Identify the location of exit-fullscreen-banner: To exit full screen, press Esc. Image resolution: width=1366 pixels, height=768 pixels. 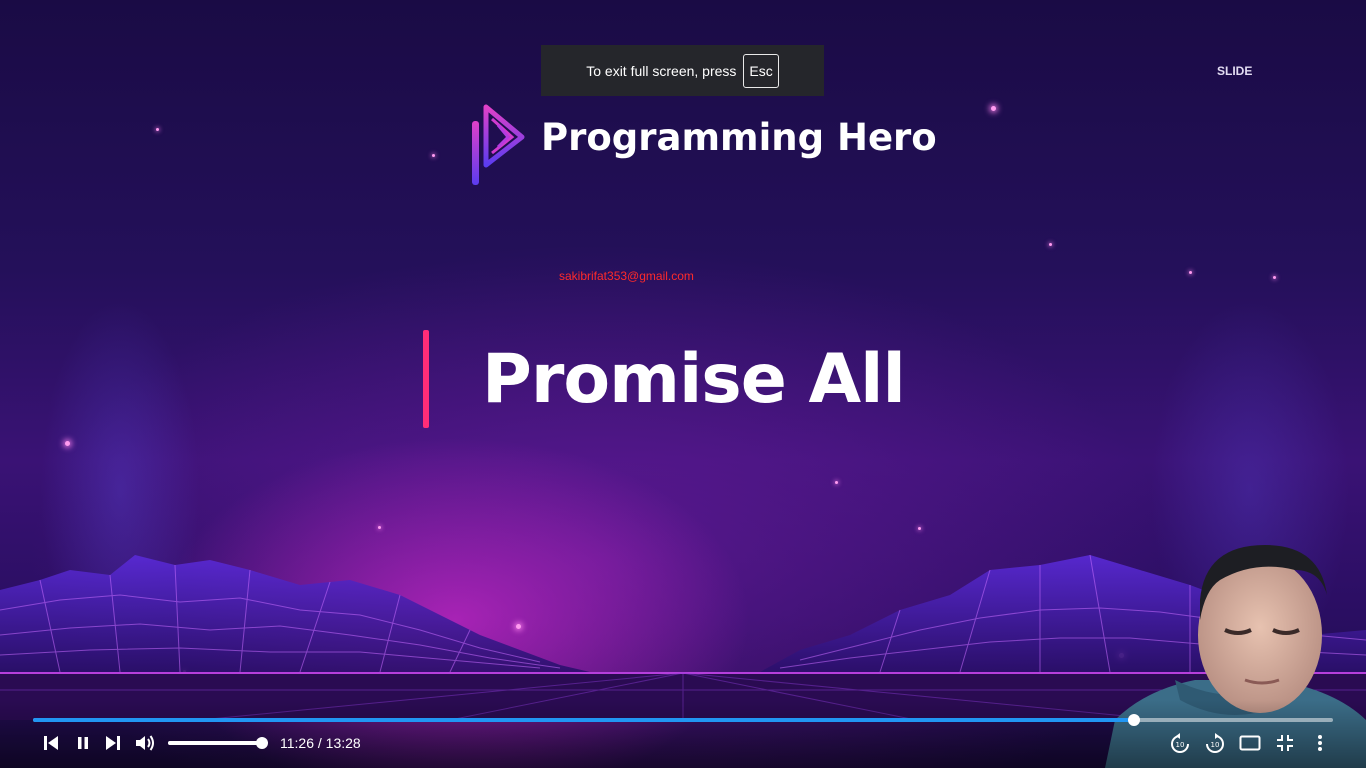
(682, 70).